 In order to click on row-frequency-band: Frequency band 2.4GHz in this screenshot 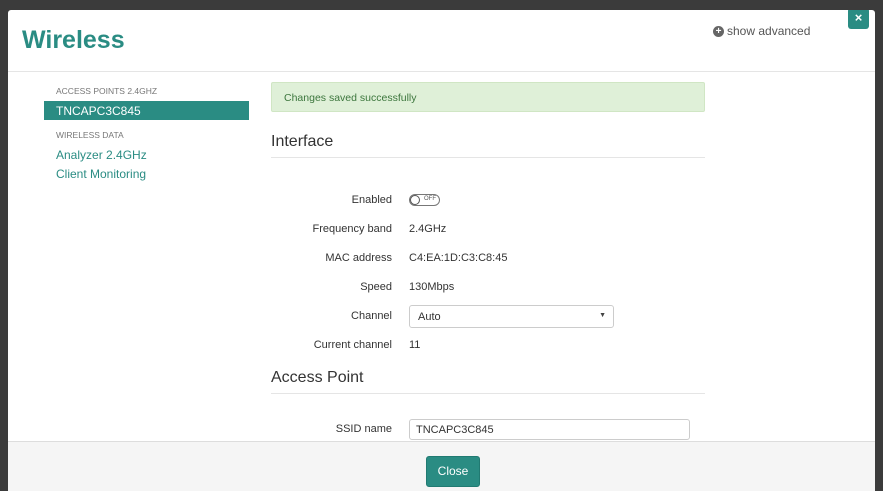, I will do `click(488, 229)`.